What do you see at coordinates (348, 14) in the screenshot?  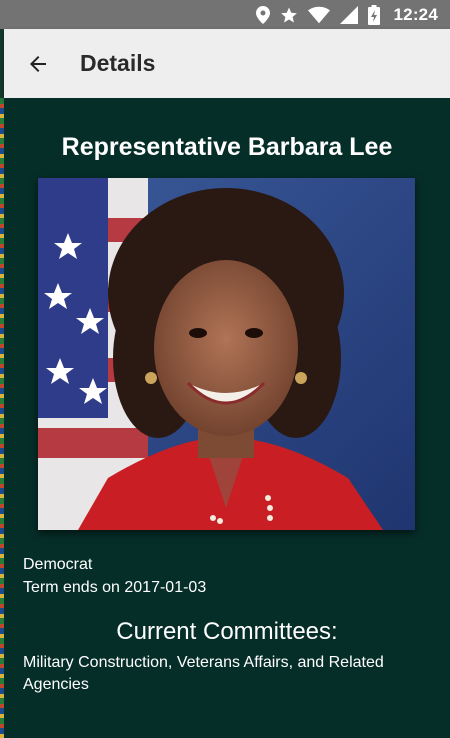 I see `signal-icon` at bounding box center [348, 14].